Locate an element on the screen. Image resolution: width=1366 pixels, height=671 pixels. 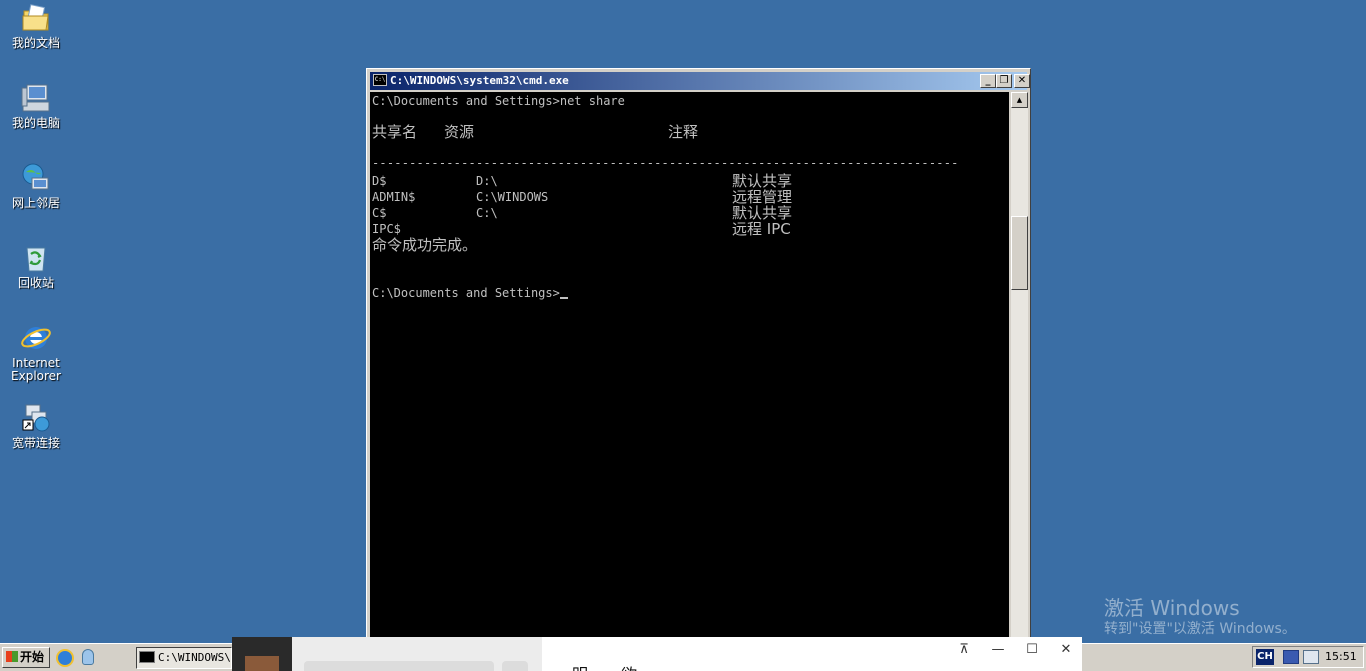
share-resource: C:\WINDOWS is located at coordinates (512, 197).